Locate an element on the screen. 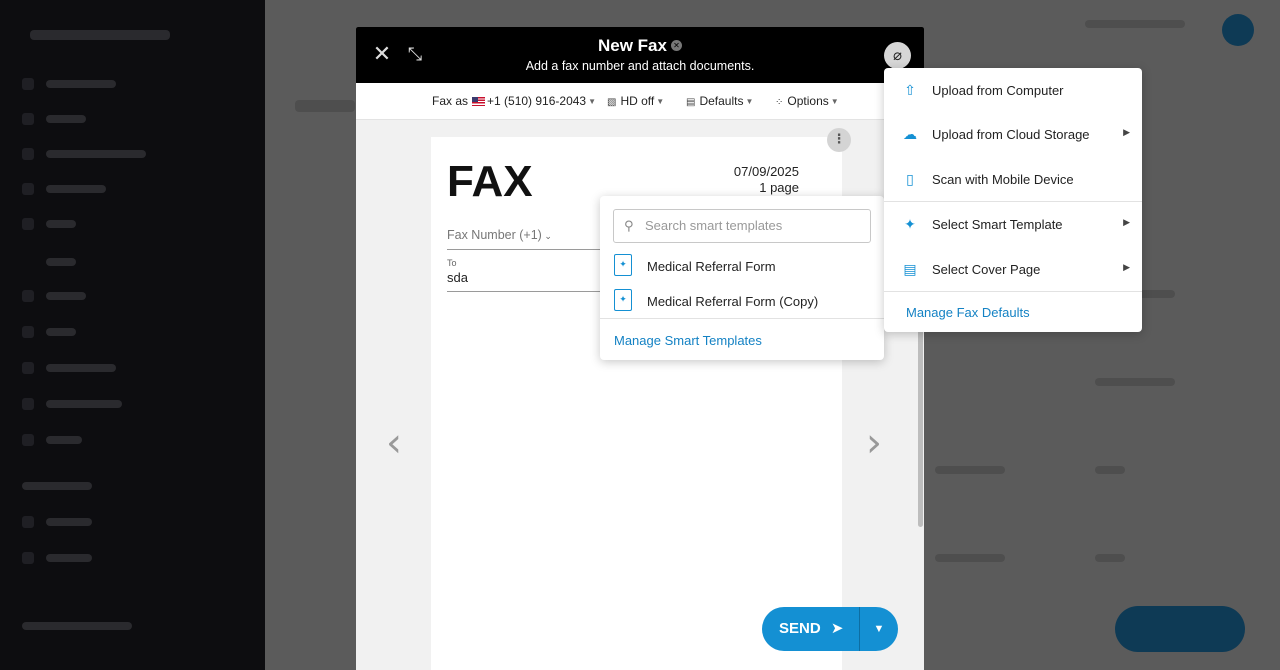 The height and width of the screenshot is (670, 1280). modal-subtitle: Add a fax number and attach documents. is located at coordinates (640, 66).